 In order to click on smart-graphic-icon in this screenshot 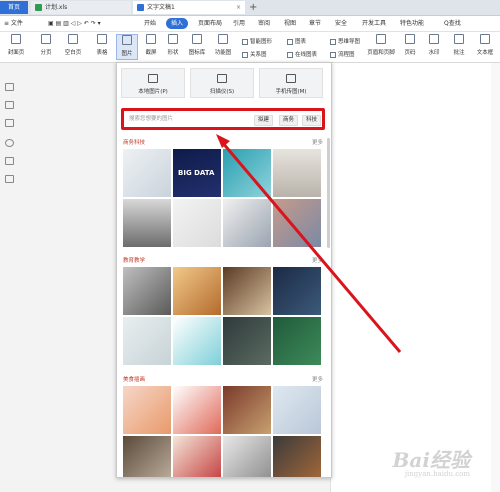, I will do `click(245, 41)`.